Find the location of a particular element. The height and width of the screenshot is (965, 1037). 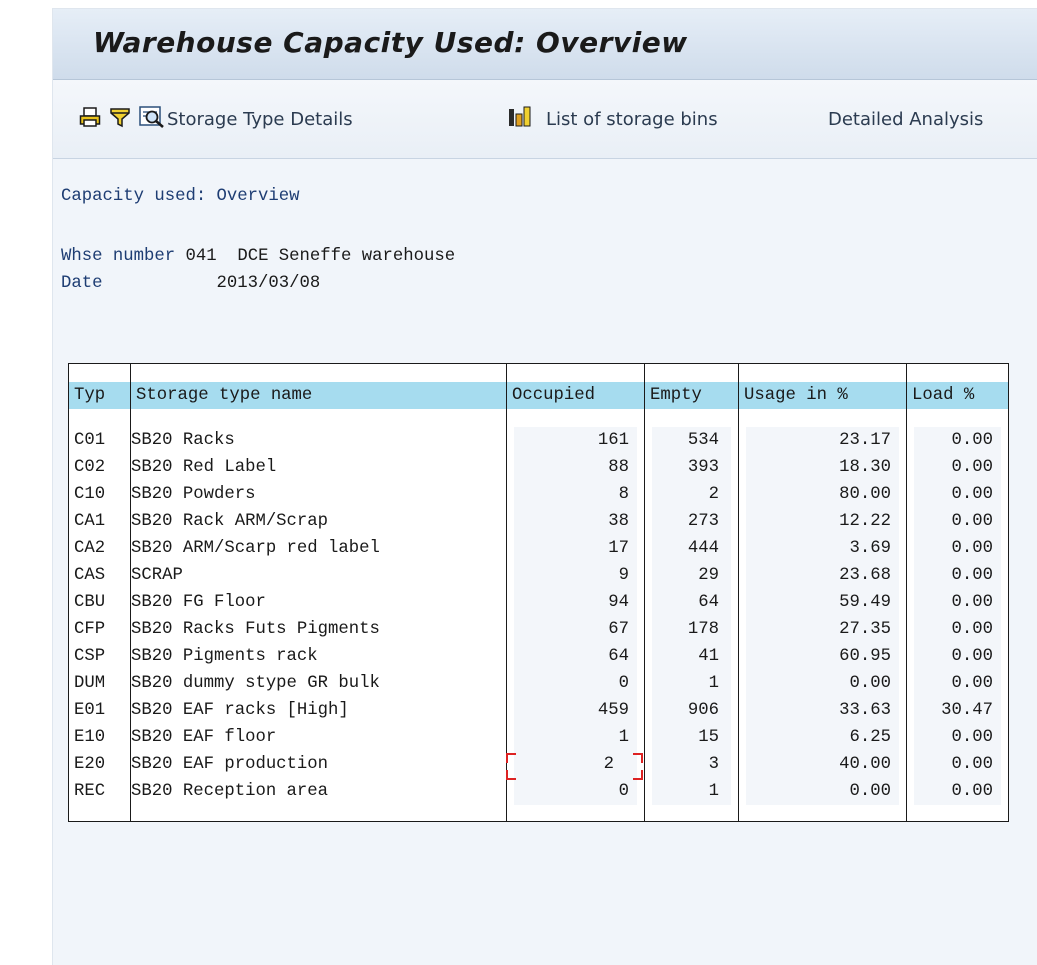

cell-empty: 29 is located at coordinates (691, 575).